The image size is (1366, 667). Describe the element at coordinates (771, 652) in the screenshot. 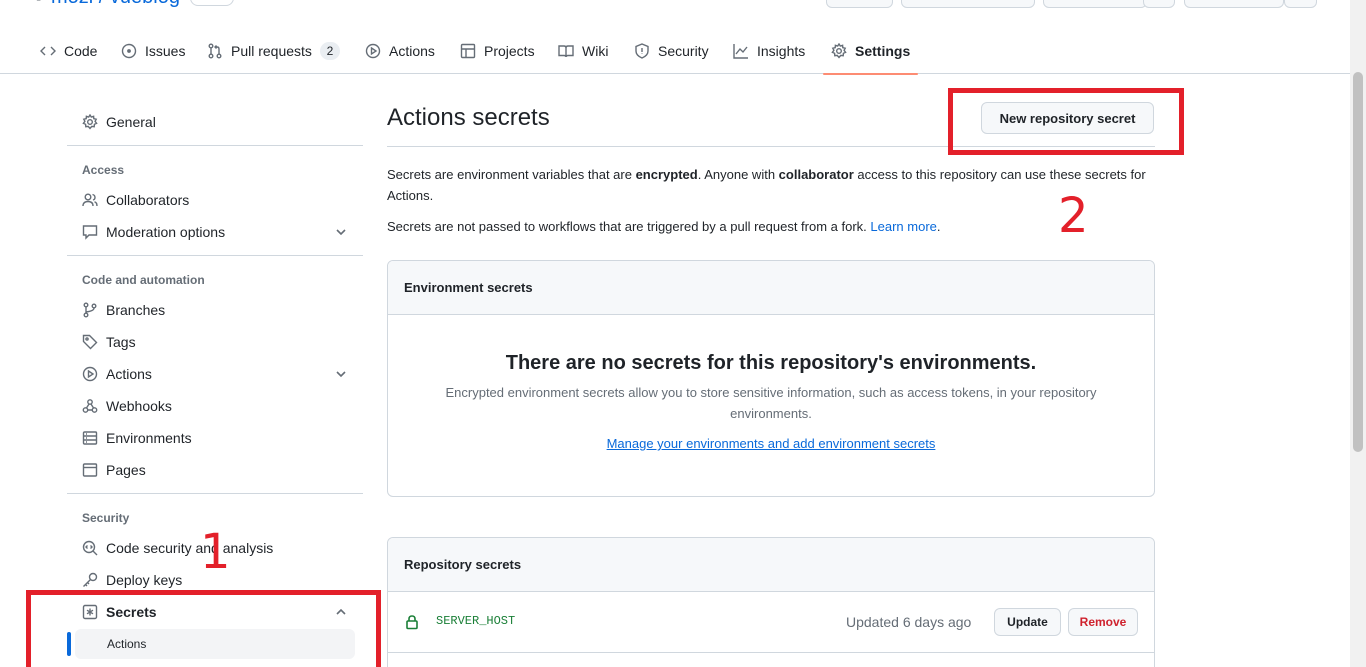

I see `row-divider` at that location.